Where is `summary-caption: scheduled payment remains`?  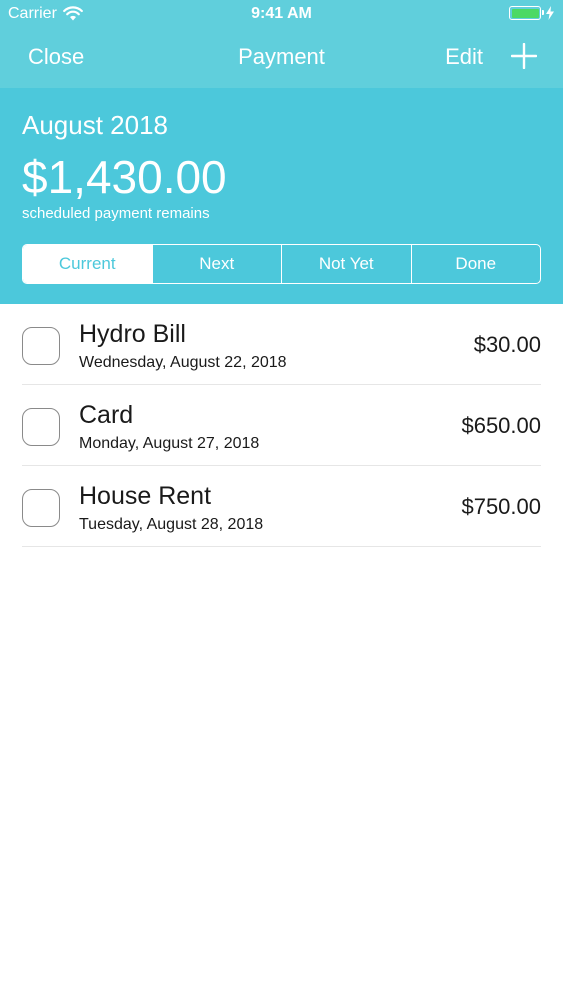 summary-caption: scheduled payment remains is located at coordinates (116, 213).